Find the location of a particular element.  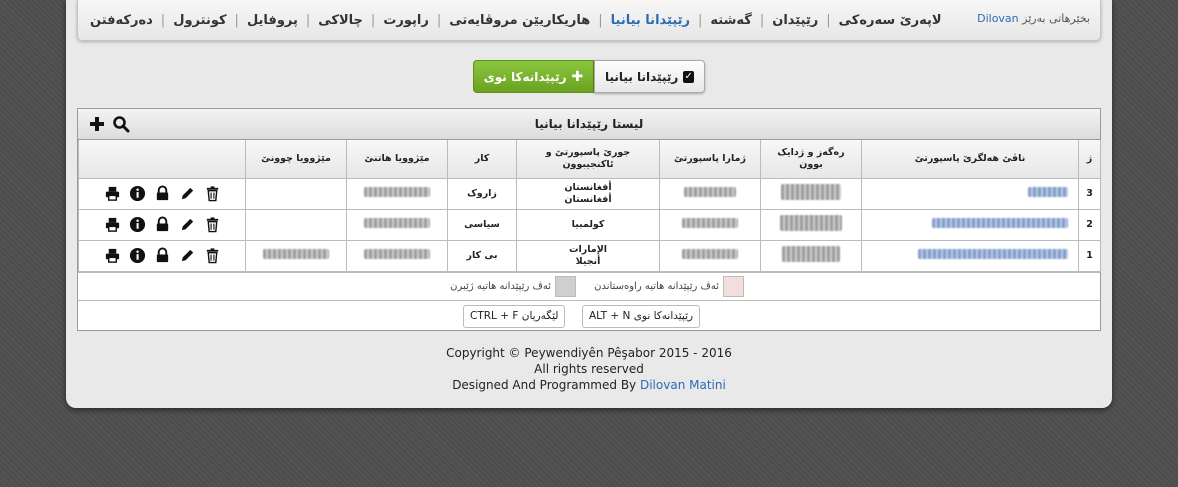

table-row: بی کار الإمارات أنجيلا 1 is located at coordinates (589, 255).